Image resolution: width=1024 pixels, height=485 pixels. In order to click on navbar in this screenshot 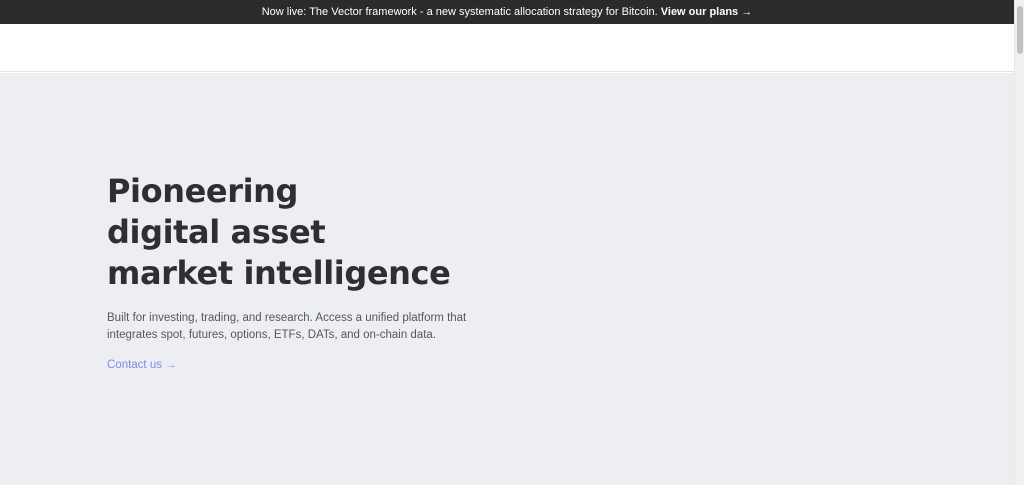, I will do `click(507, 48)`.